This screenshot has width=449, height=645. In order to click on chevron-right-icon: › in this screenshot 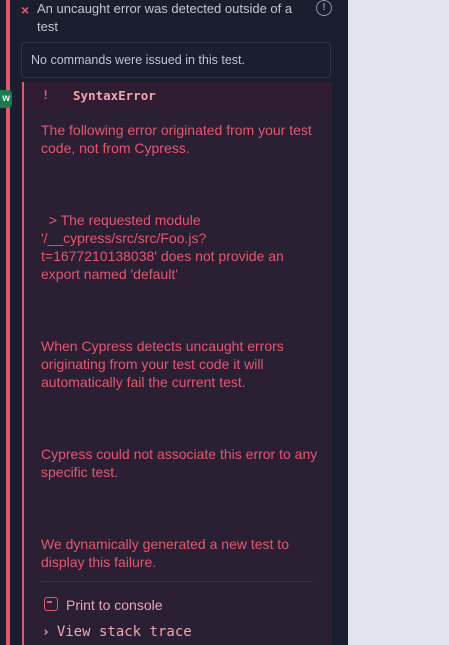, I will do `click(46, 632)`.